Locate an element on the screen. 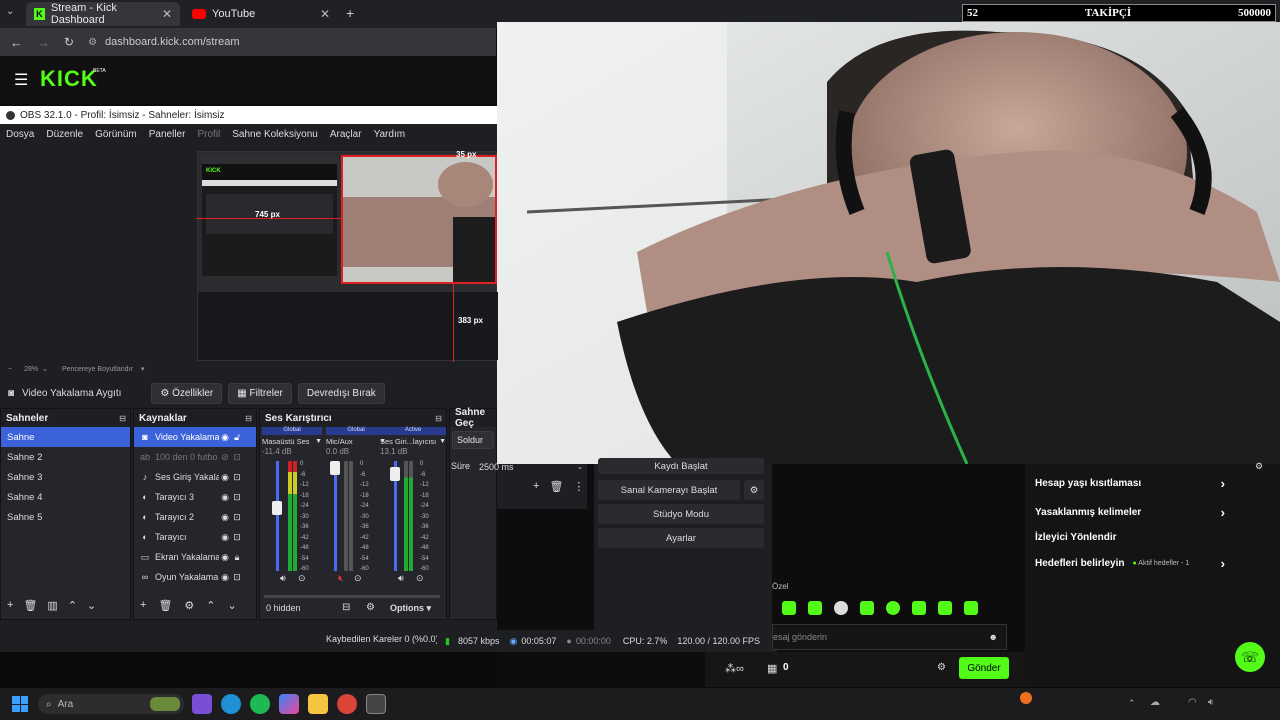 The width and height of the screenshot is (1280, 720). tab-kick-dashboard: K Stream - Kick Dashboard ✕ is located at coordinates (103, 14).